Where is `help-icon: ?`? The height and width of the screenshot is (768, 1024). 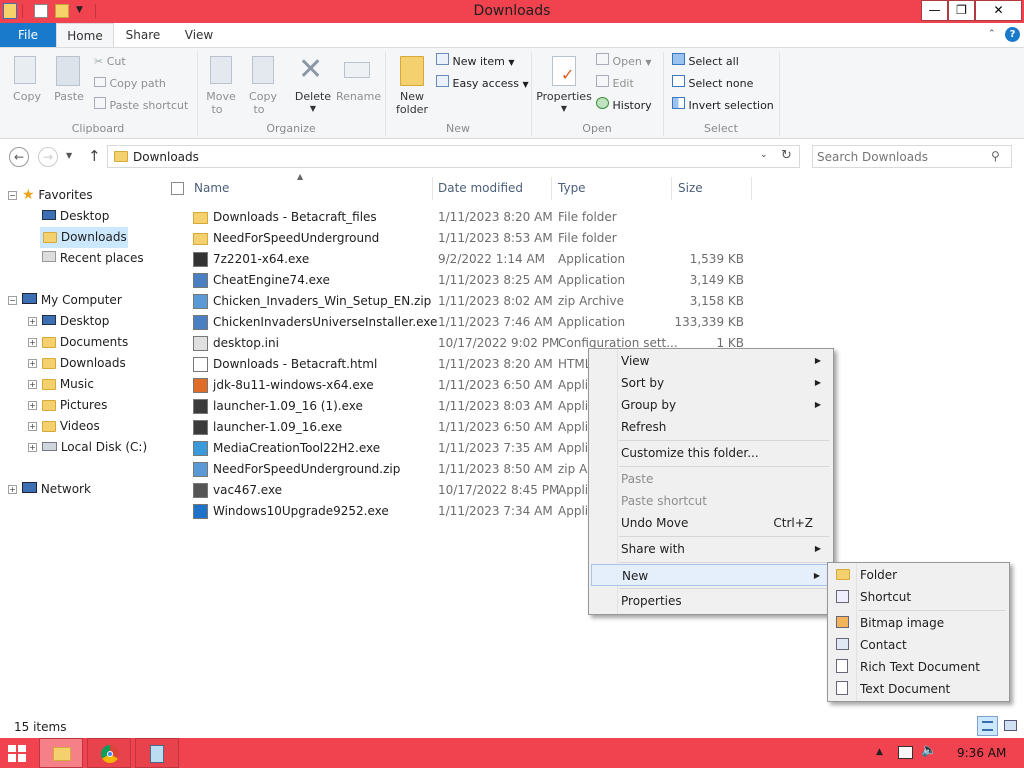
help-icon: ? is located at coordinates (1012, 34).